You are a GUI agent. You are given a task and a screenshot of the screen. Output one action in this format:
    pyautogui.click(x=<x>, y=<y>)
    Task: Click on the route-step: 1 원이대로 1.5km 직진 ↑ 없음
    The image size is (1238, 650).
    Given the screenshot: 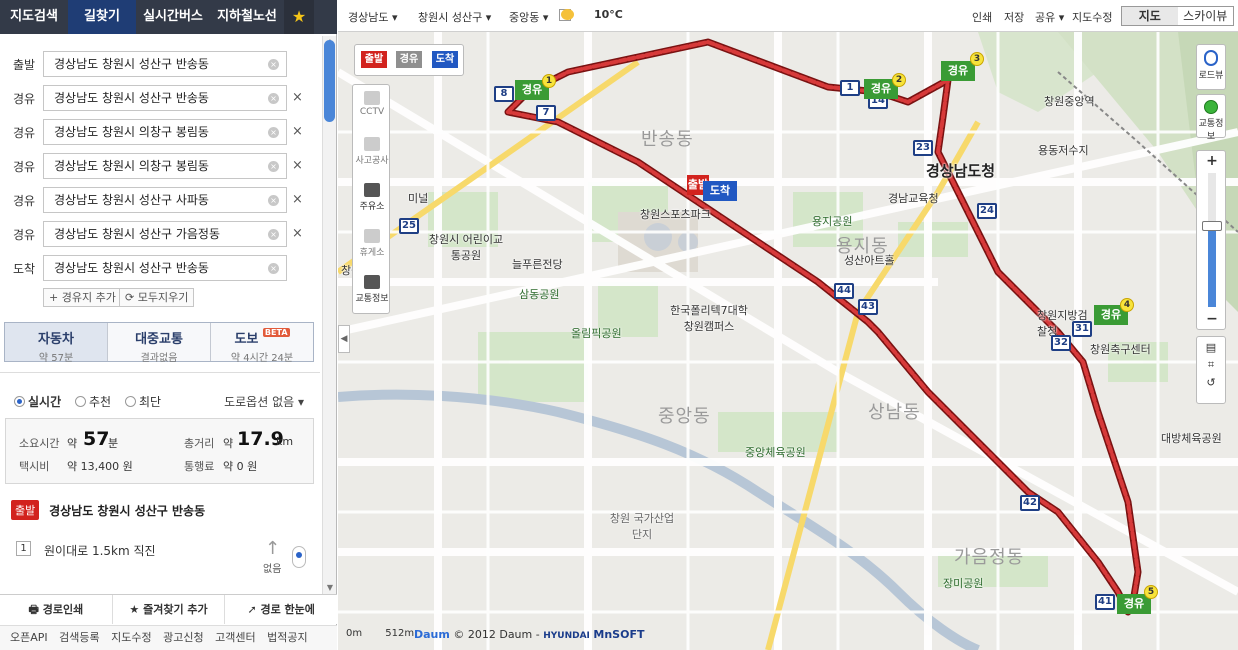 What is the action you would take?
    pyautogui.click(x=166, y=559)
    